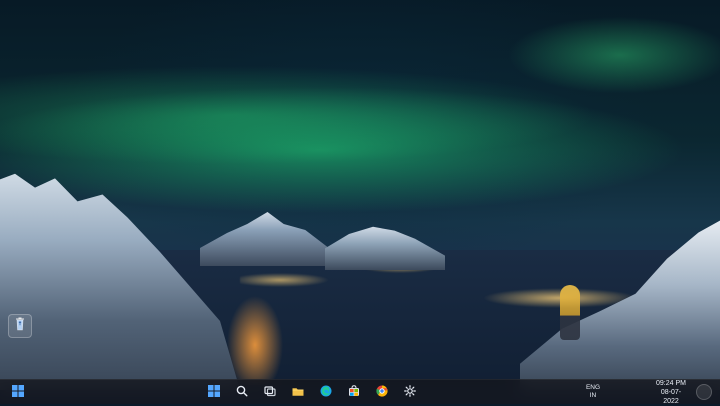 The image size is (720, 406). I want to click on start-button-left, so click(18, 392).